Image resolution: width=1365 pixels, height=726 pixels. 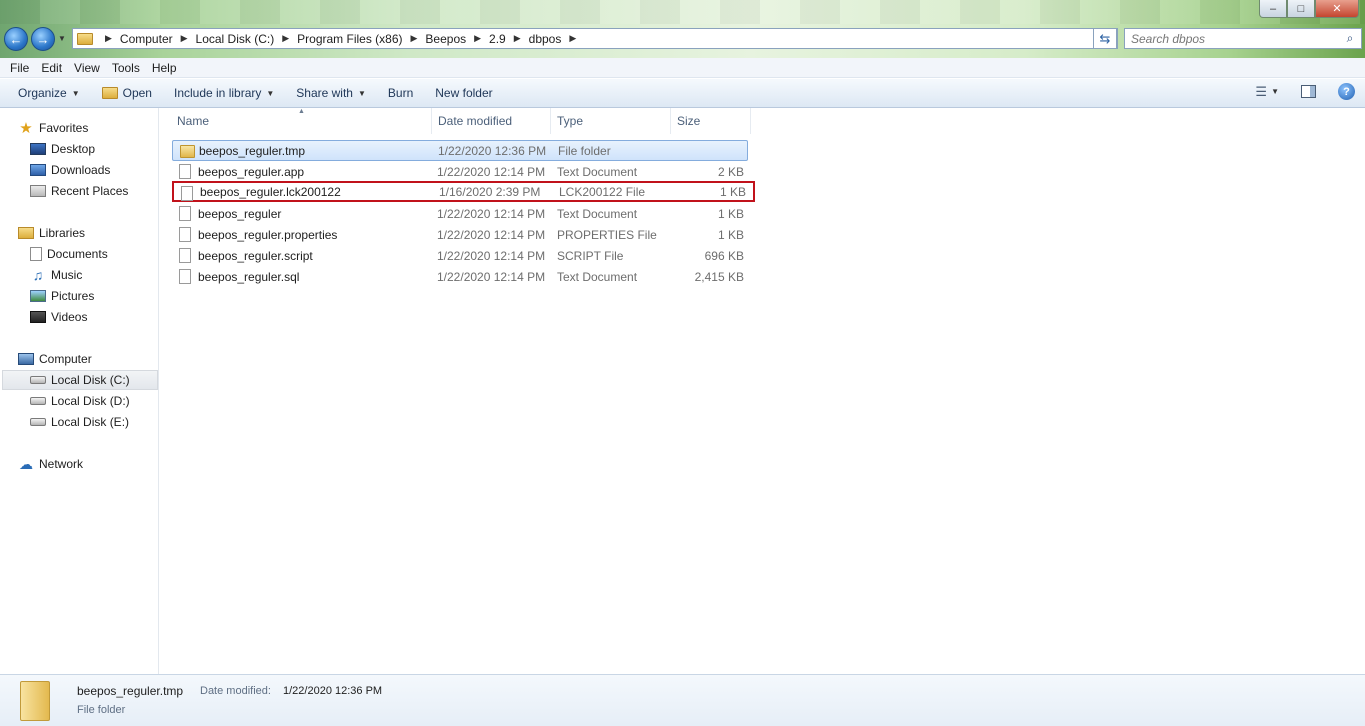 I want to click on file-date: 1/22/2020 12:36 PM, so click(x=492, y=150).